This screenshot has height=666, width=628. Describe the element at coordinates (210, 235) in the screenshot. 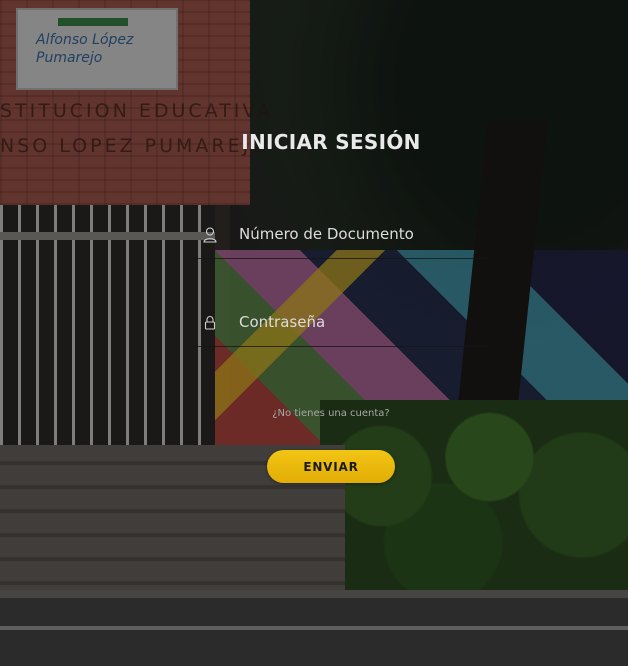

I see `user-icon` at that location.